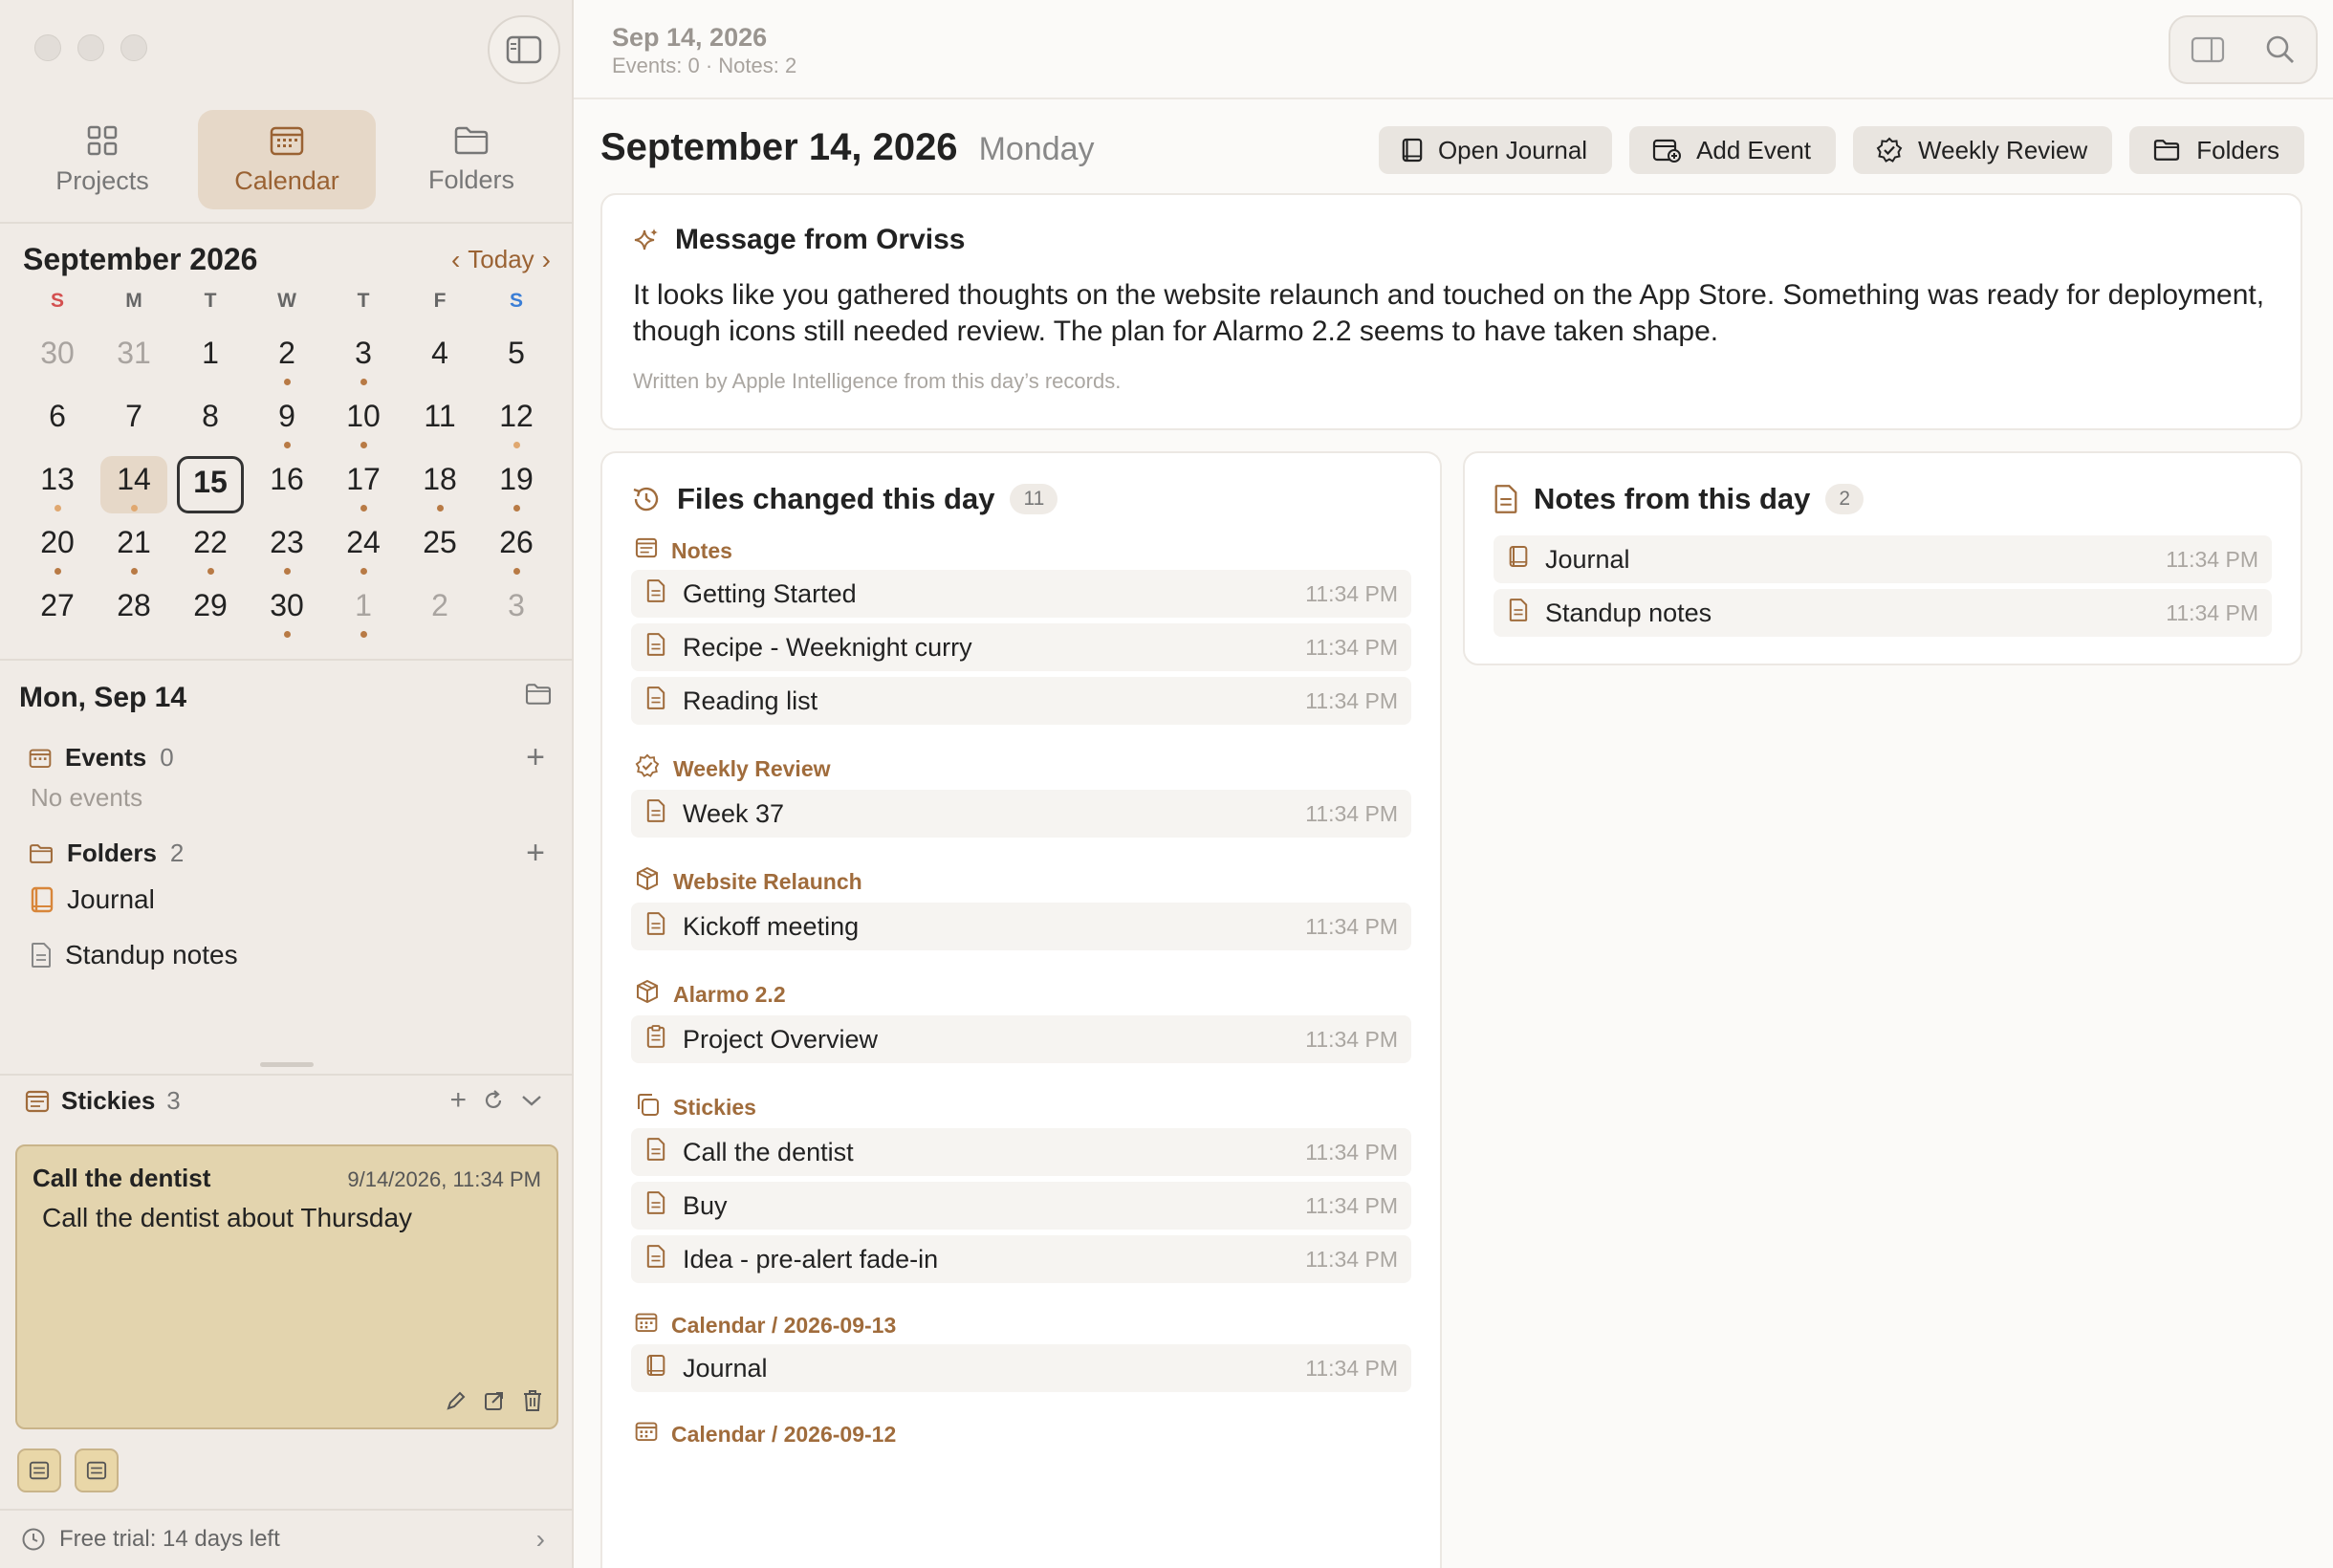 The image size is (2333, 1568). Describe the element at coordinates (455, 260) in the screenshot. I see `chevron-left-icon: ‹` at that location.